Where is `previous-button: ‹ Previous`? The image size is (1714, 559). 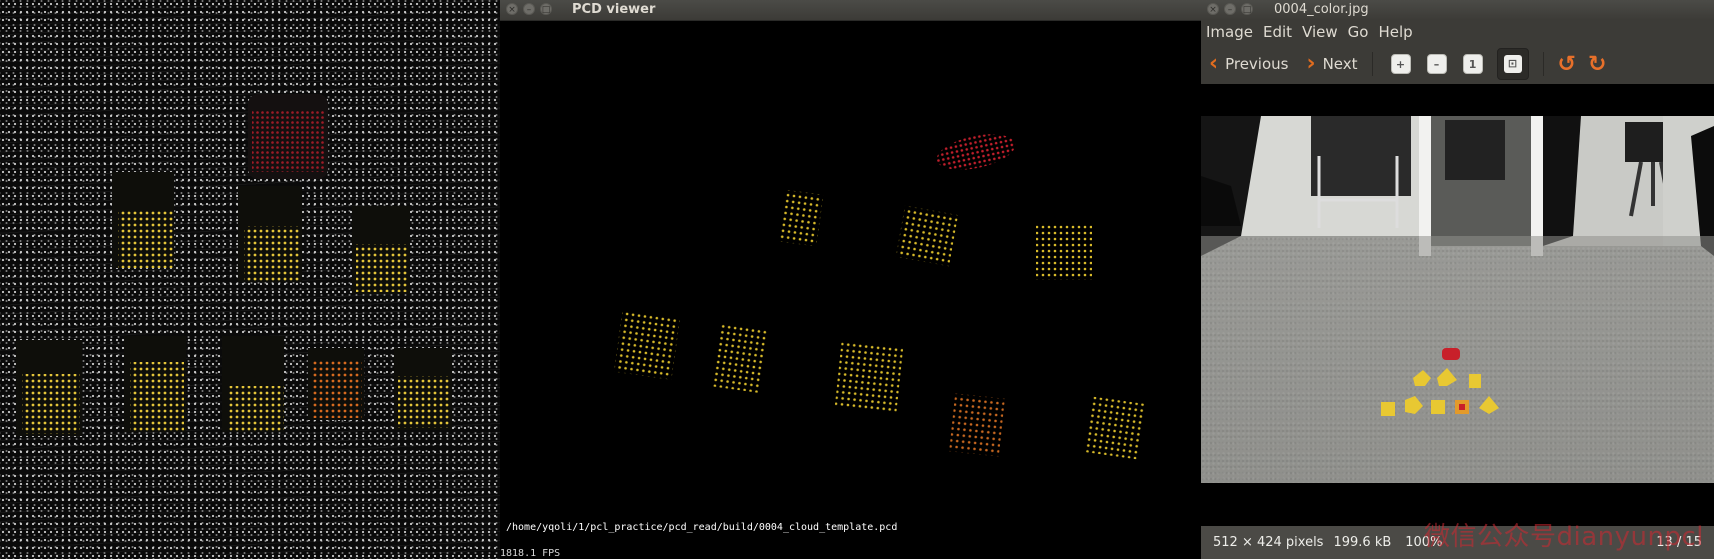 previous-button: ‹ Previous is located at coordinates (1249, 63).